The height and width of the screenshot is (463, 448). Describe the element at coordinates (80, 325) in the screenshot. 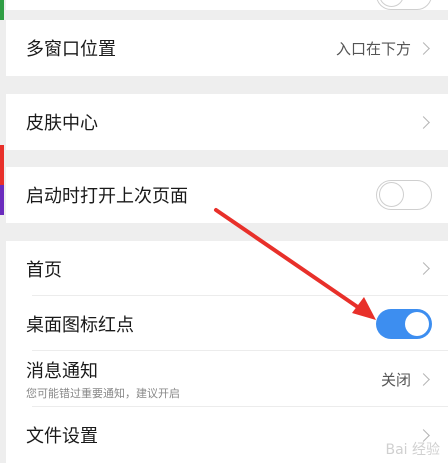

I see `icon-badge-label: 桌面图标红点` at that location.